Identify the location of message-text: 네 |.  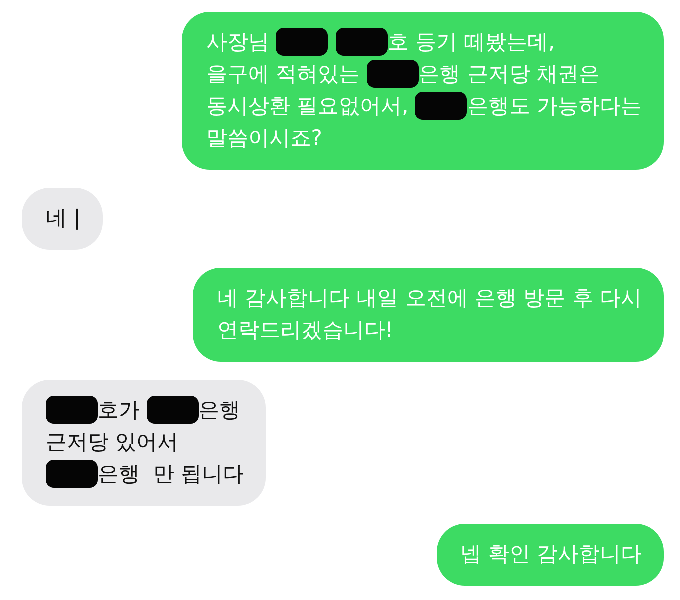
(63, 218).